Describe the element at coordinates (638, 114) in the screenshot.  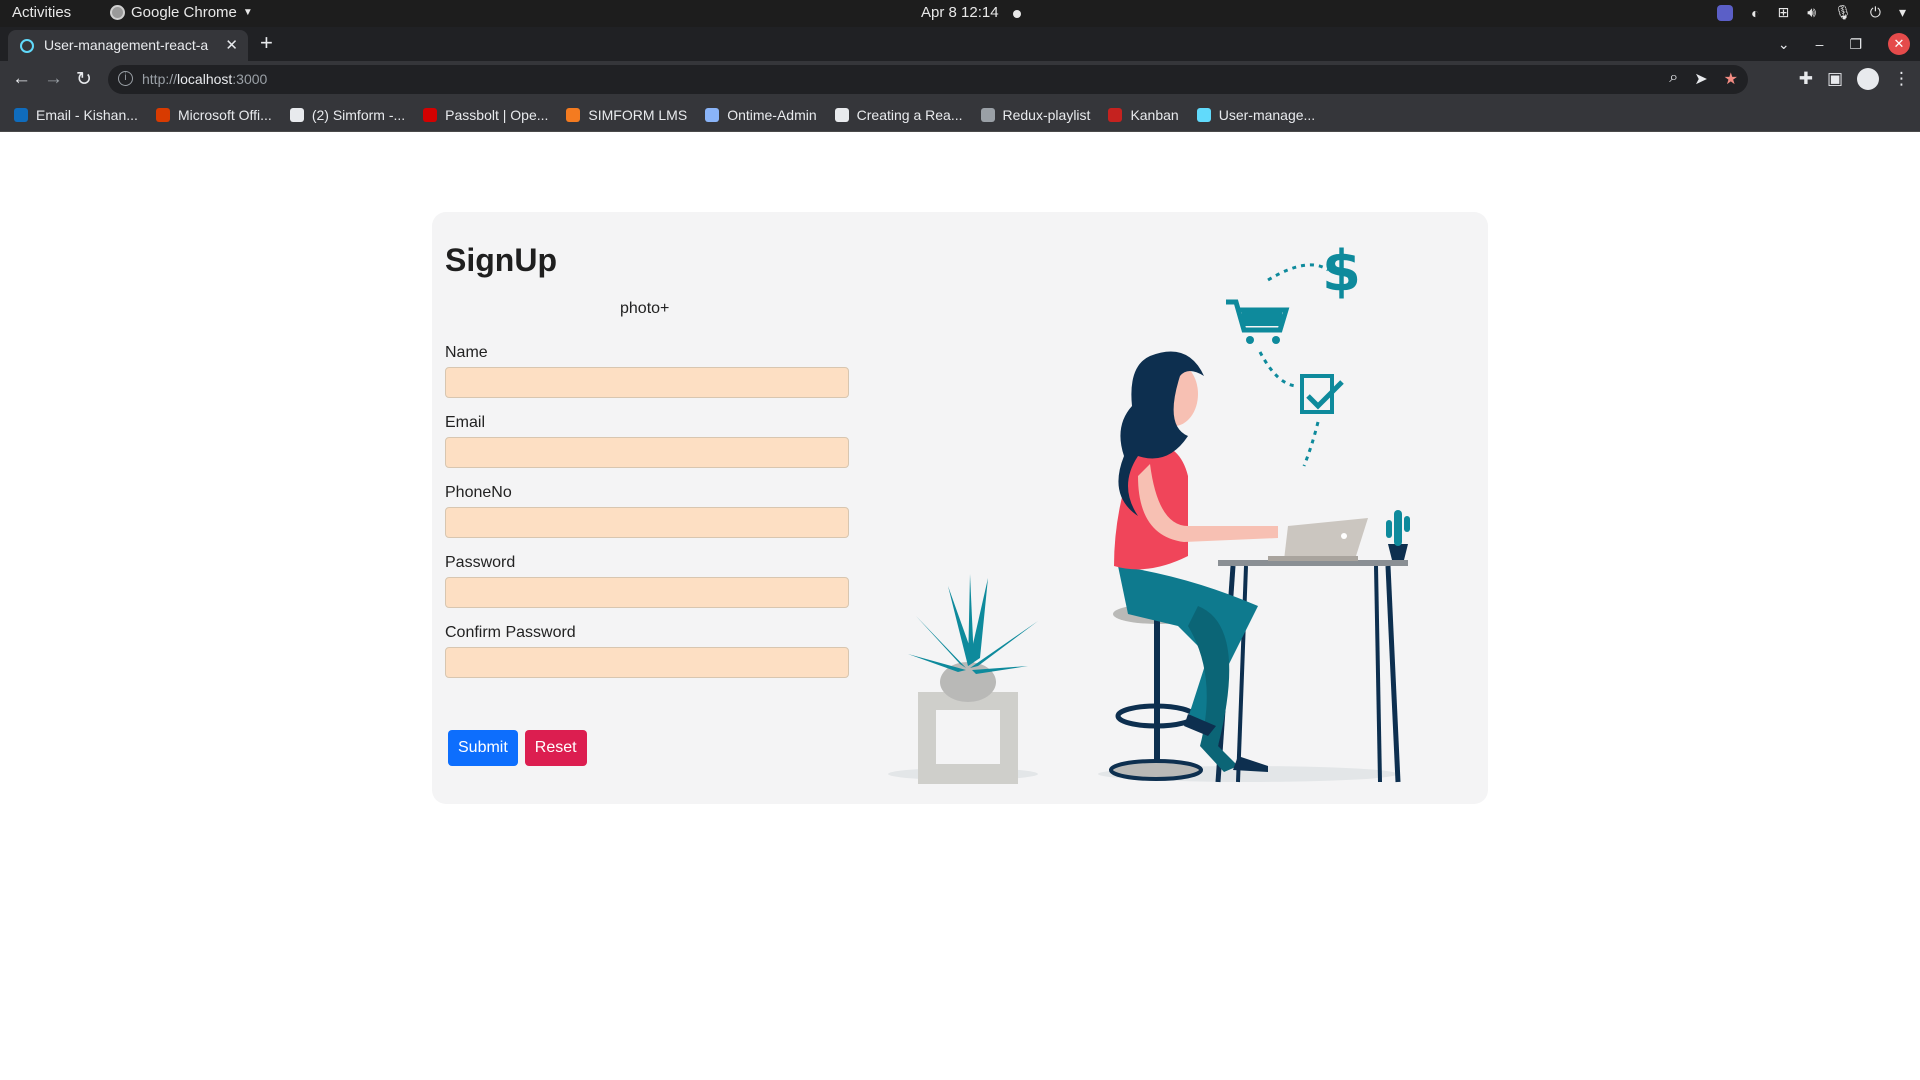
I see `bookmark-label: SIMFORM LMS` at that location.